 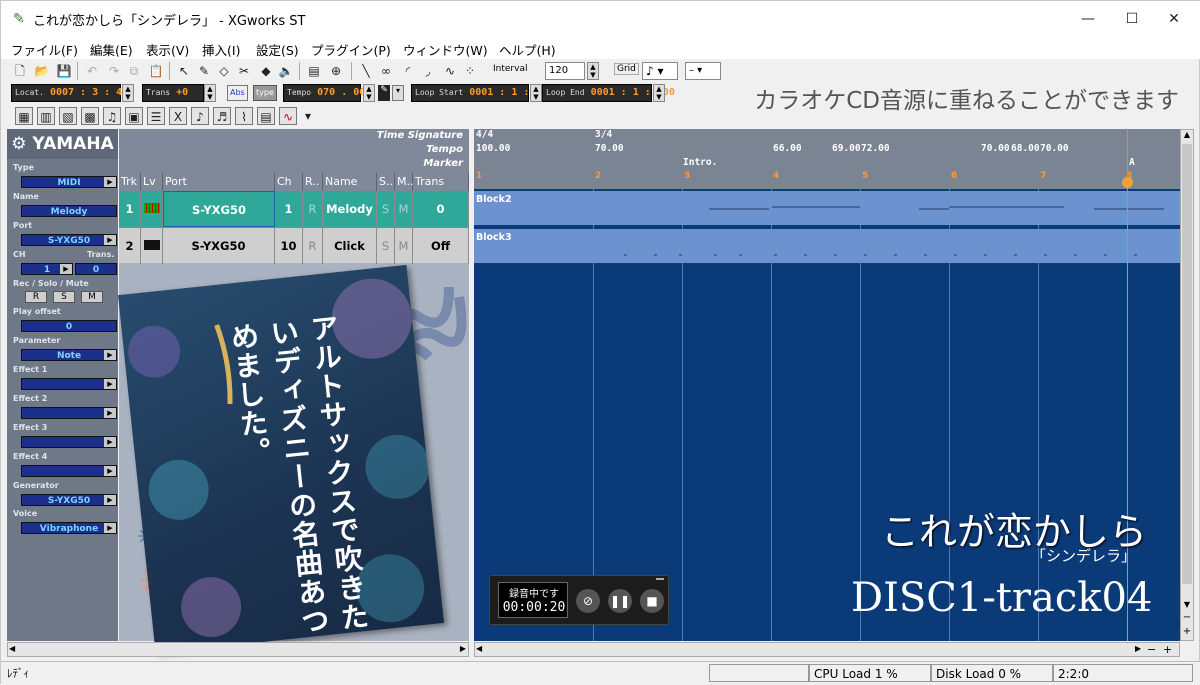 I want to click on tempo-spinner: ▲ ▼, so click(x=369, y=93).